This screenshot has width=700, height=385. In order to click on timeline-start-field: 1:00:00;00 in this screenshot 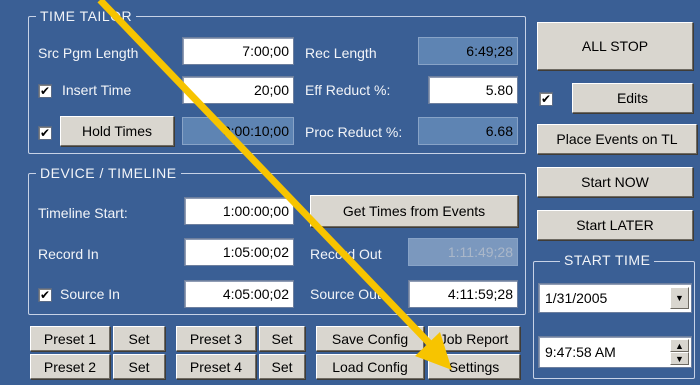, I will do `click(239, 211)`.